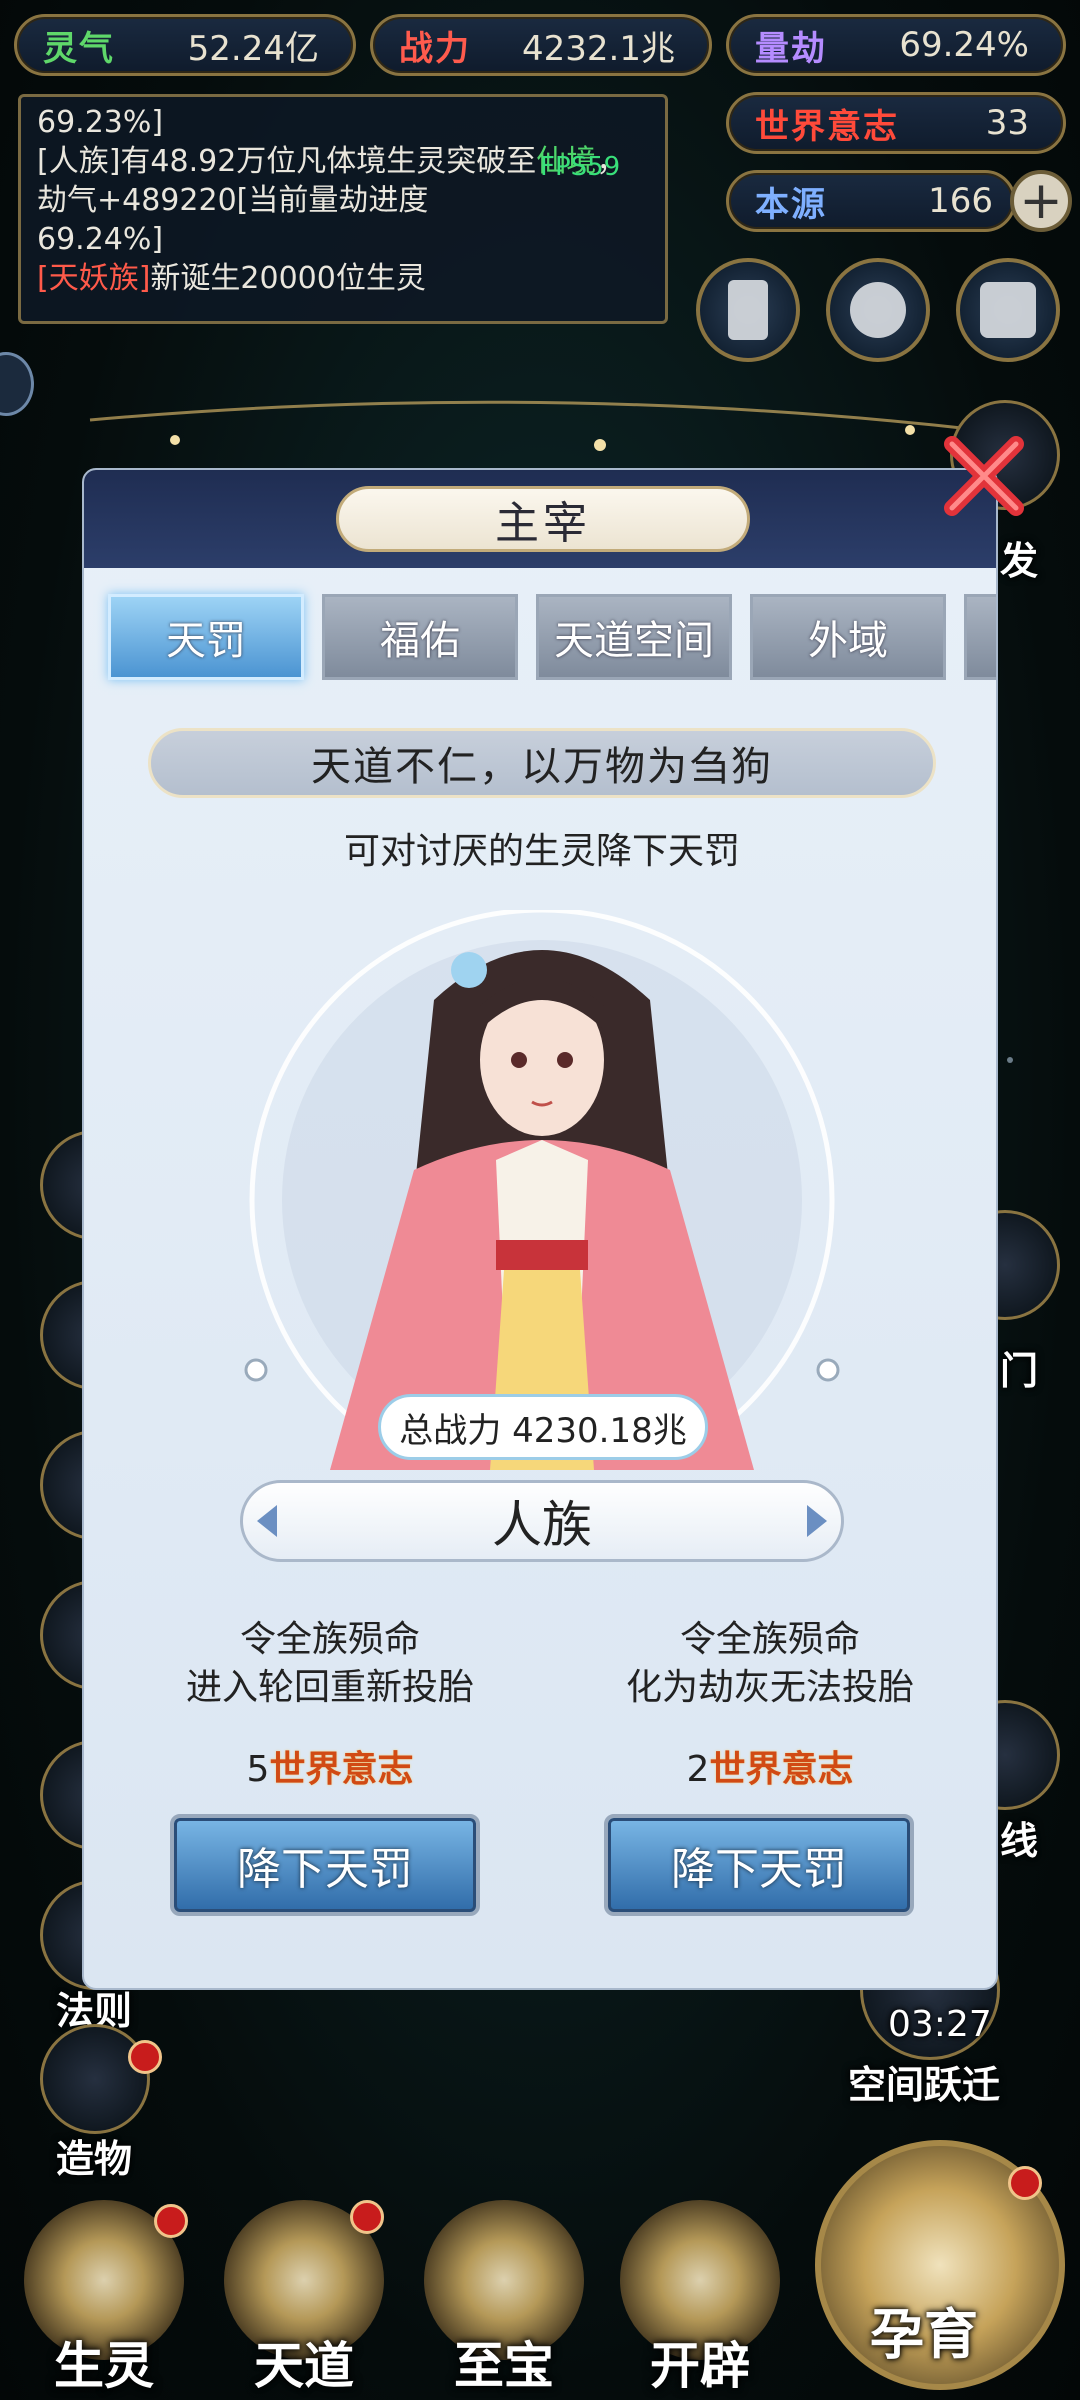  Describe the element at coordinates (1019, 1840) in the screenshot. I see `side-label-right-xian: 线` at that location.